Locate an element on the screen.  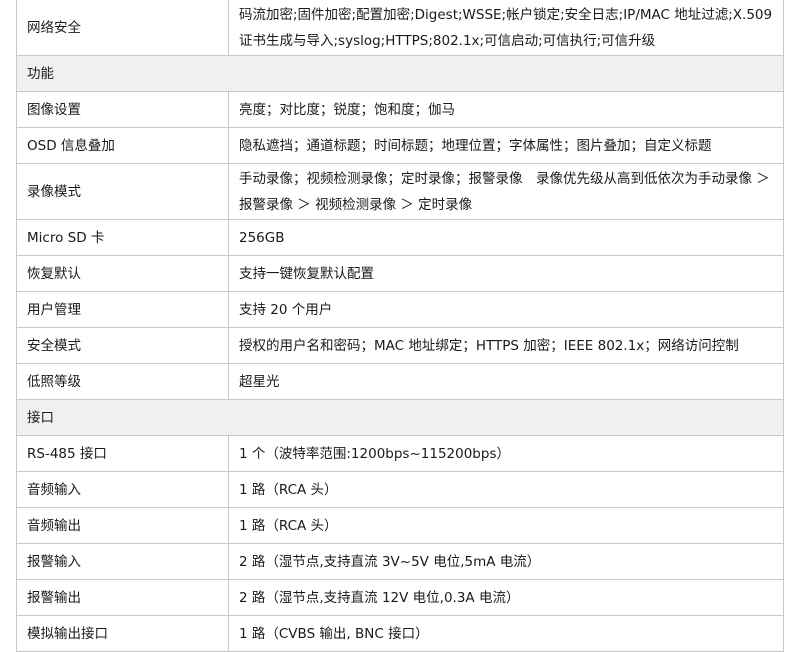
spec-value: 超星光 is located at coordinates (506, 381).